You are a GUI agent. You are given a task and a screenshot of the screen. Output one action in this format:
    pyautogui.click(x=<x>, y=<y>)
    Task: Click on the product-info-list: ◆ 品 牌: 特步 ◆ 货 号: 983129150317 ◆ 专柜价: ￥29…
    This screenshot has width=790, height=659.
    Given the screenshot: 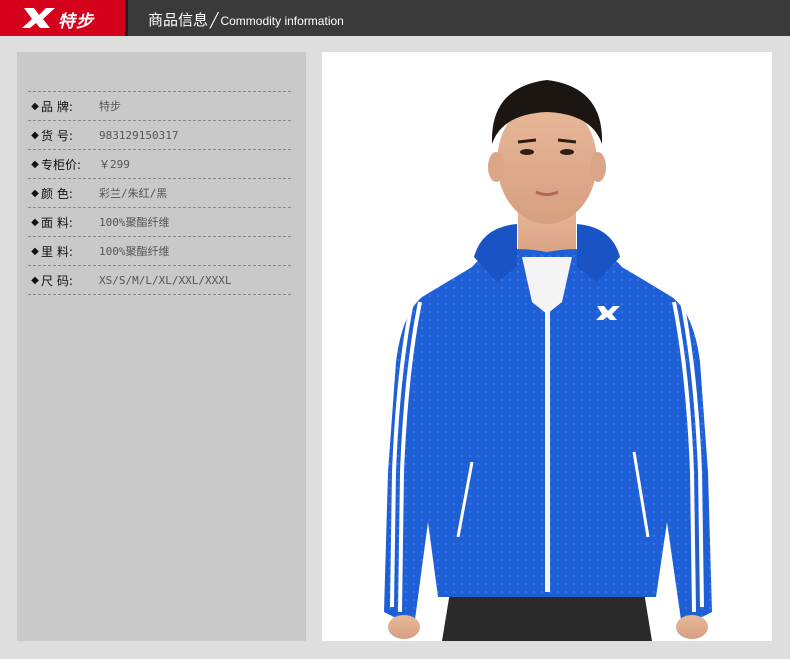 What is the action you would take?
    pyautogui.click(x=159, y=193)
    